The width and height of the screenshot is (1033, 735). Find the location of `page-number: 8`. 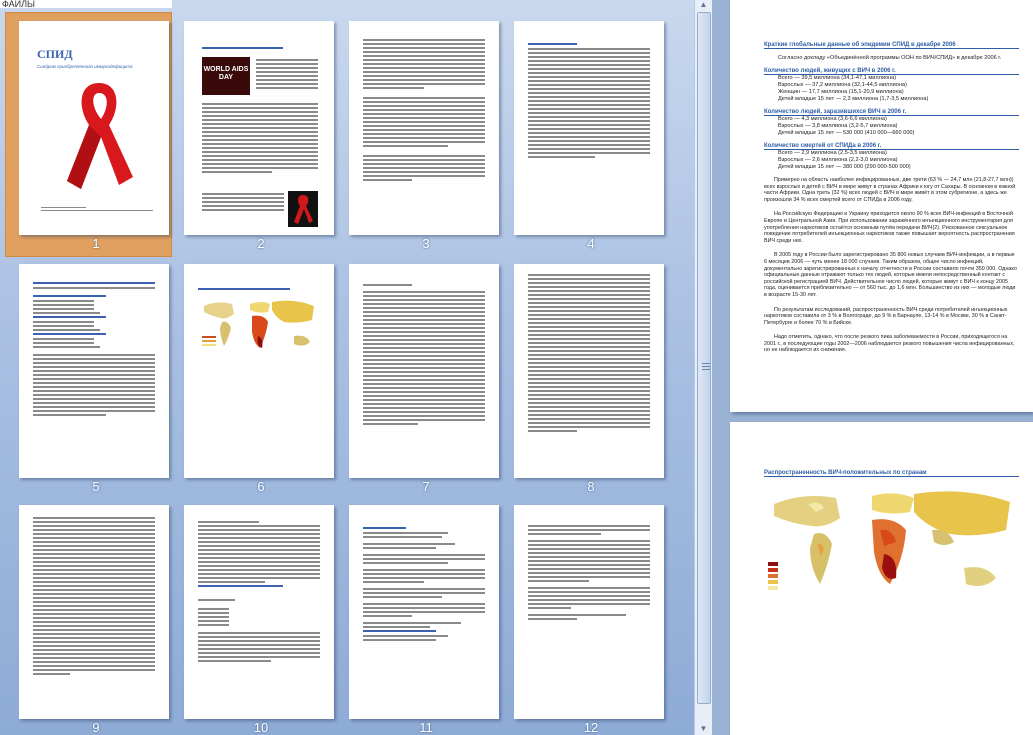

page-number: 8 is located at coordinates (591, 486).